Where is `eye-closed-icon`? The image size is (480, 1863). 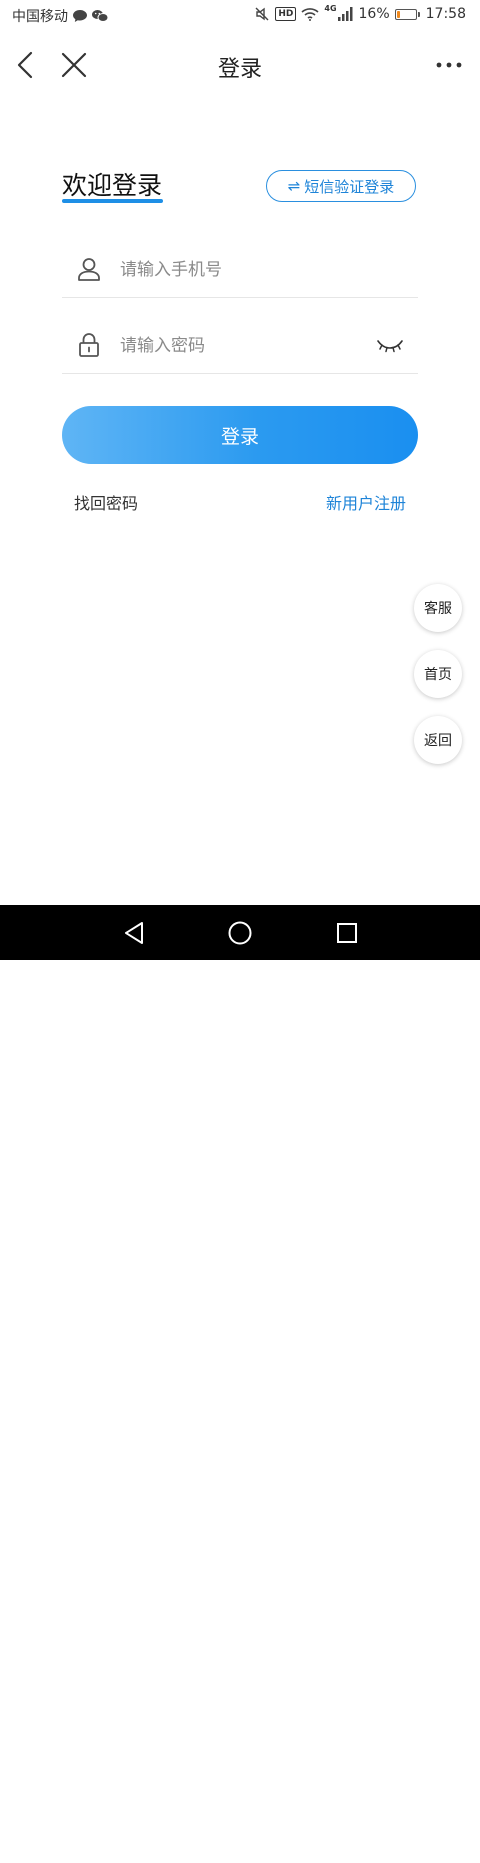
eye-closed-icon is located at coordinates (390, 345).